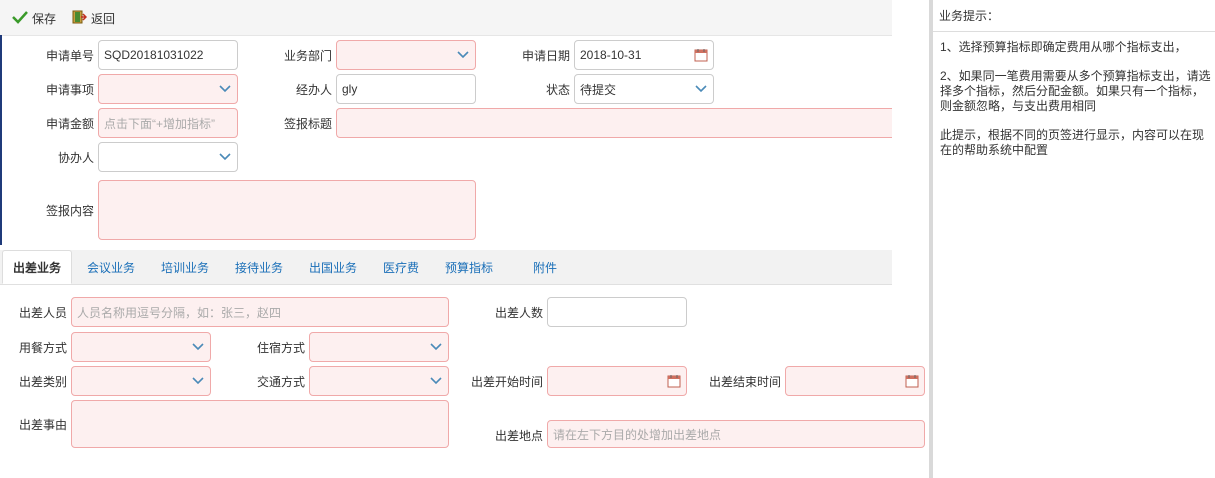 The height and width of the screenshot is (478, 1215). Describe the element at coordinates (160, 123) in the screenshot. I see `amount-placeholder: 点击下面“+增加指标”` at that location.